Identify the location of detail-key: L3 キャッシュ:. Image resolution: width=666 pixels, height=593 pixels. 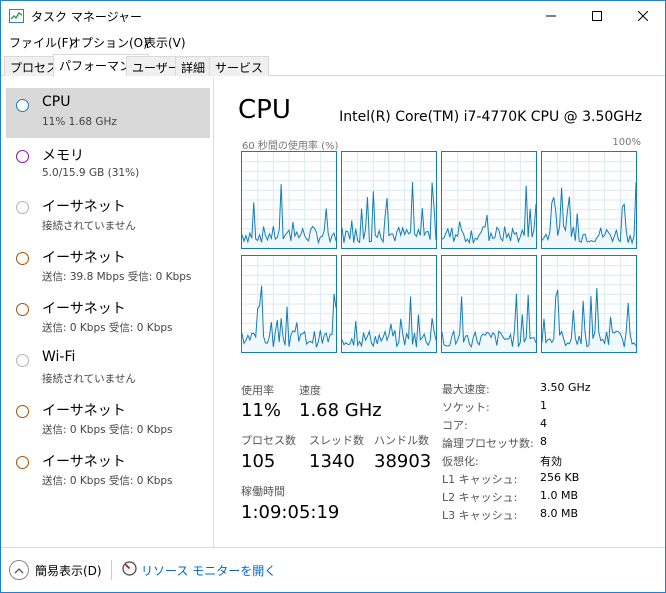
(480, 515).